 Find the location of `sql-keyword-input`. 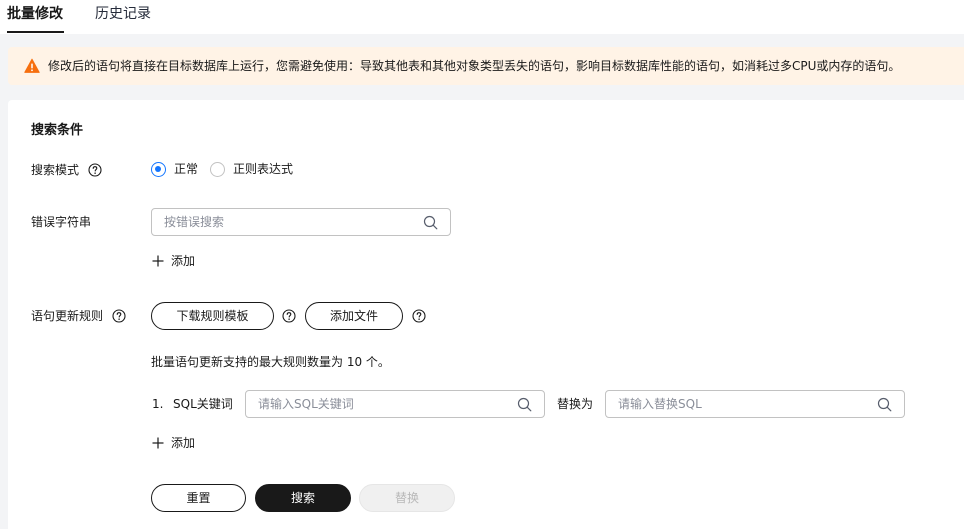

sql-keyword-input is located at coordinates (383, 404).